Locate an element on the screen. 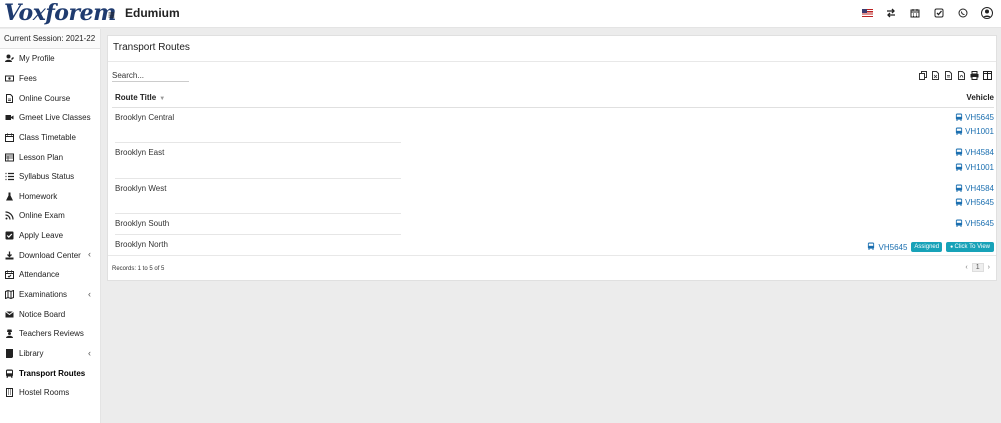  sidebar-item-label: Homework is located at coordinates (38, 196).